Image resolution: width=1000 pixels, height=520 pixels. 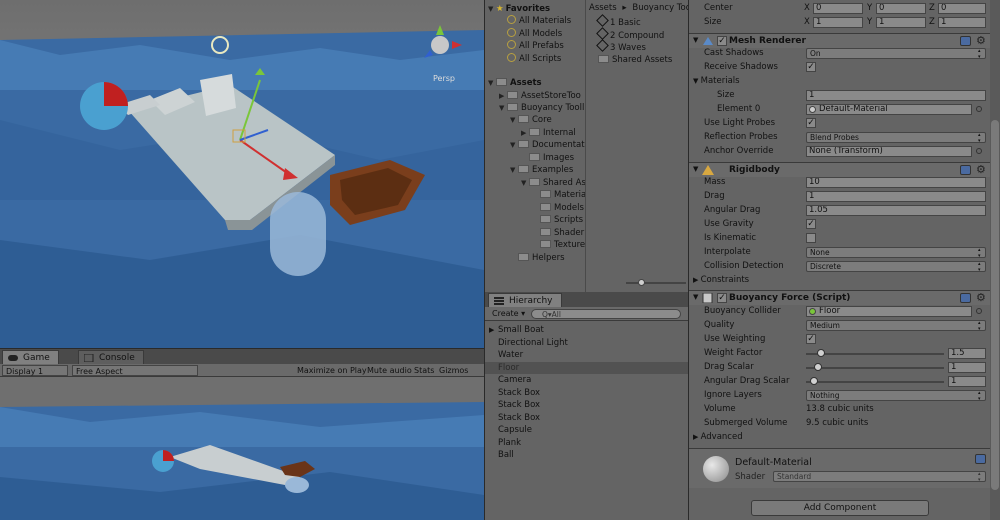 I want to click on collision-detection-select: Discrete, so click(x=896, y=267).